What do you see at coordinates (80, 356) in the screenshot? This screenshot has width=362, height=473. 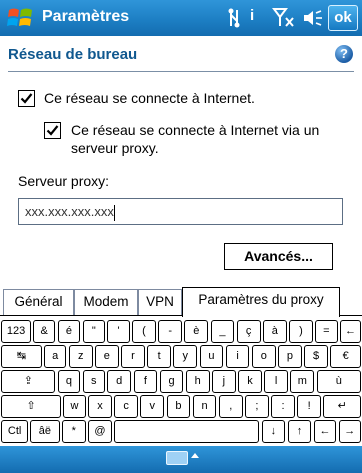 I see `key-row2-2: z` at bounding box center [80, 356].